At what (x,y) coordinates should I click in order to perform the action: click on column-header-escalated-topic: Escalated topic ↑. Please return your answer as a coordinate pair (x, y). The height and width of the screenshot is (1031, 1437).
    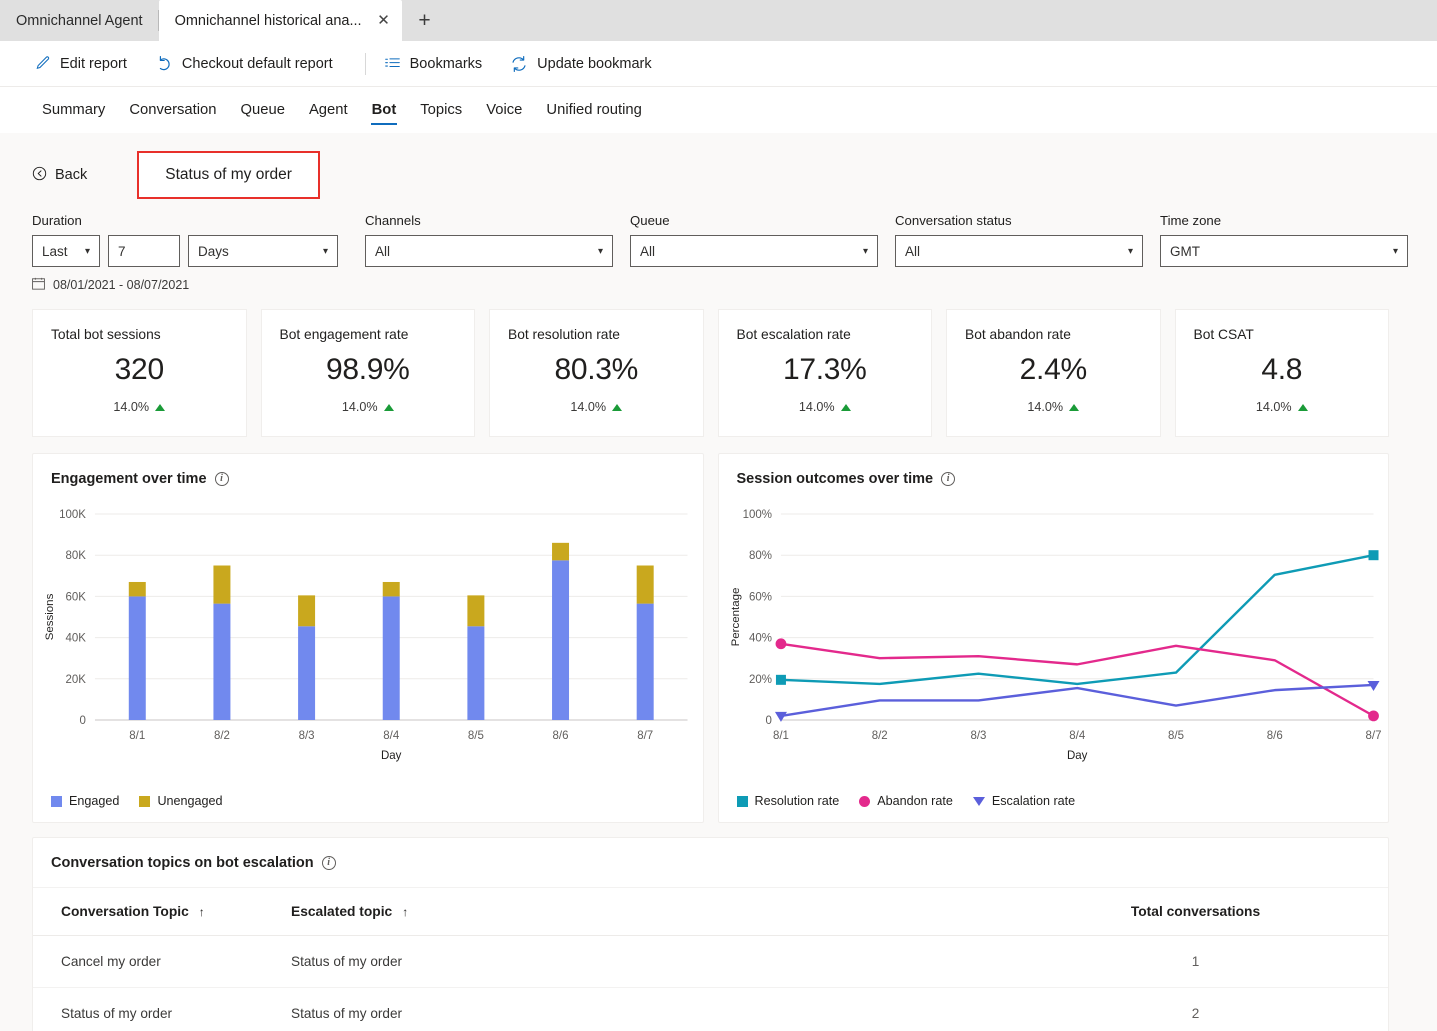
    Looking at the image, I should click on (633, 912).